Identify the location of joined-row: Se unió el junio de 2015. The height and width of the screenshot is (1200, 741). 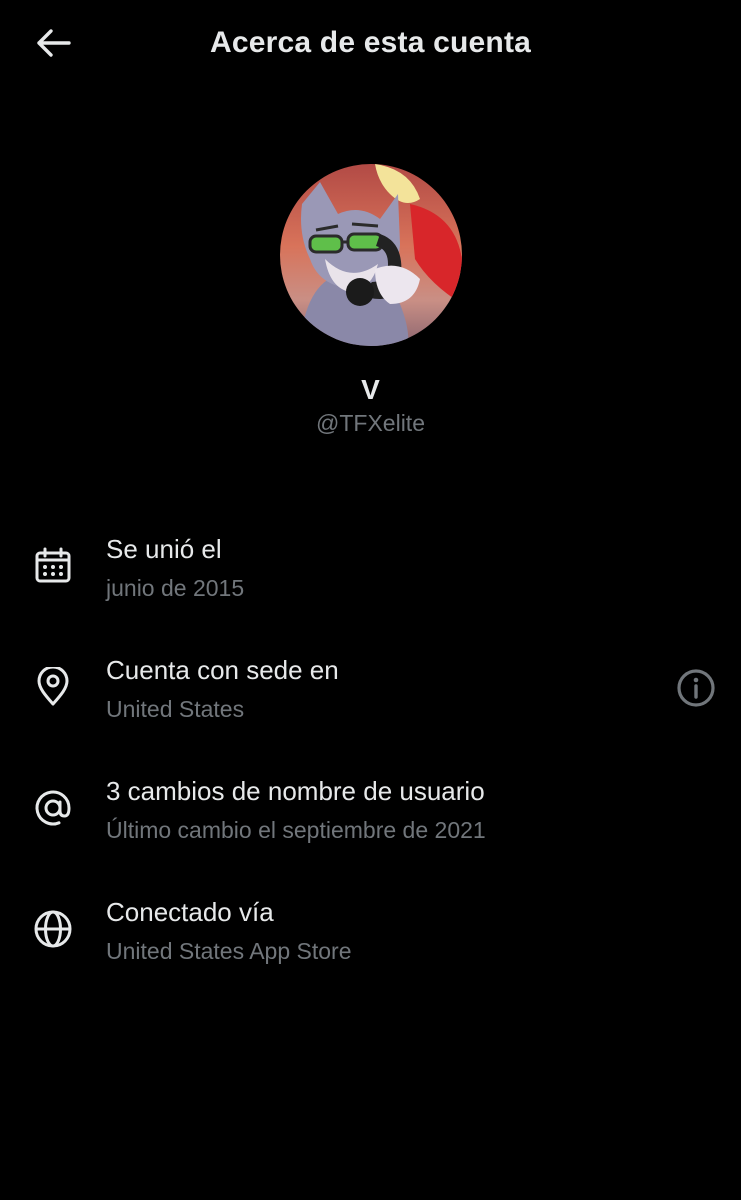
(370, 580).